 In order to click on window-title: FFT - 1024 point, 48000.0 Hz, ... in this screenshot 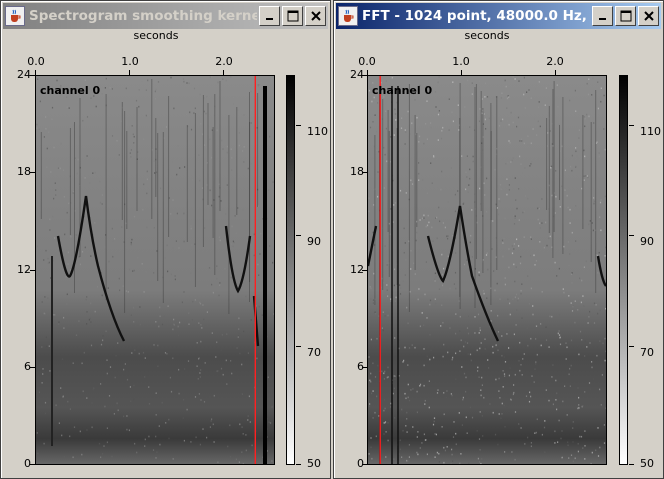, I will do `click(476, 16)`.